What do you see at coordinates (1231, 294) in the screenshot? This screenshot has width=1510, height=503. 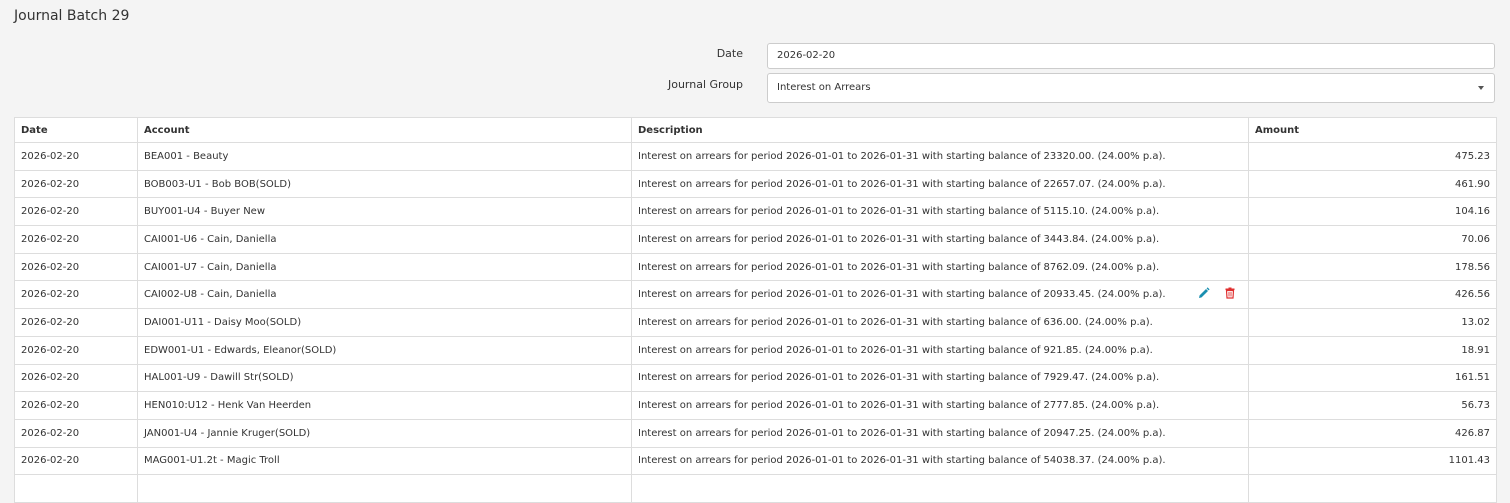 I see `trash-icon` at bounding box center [1231, 294].